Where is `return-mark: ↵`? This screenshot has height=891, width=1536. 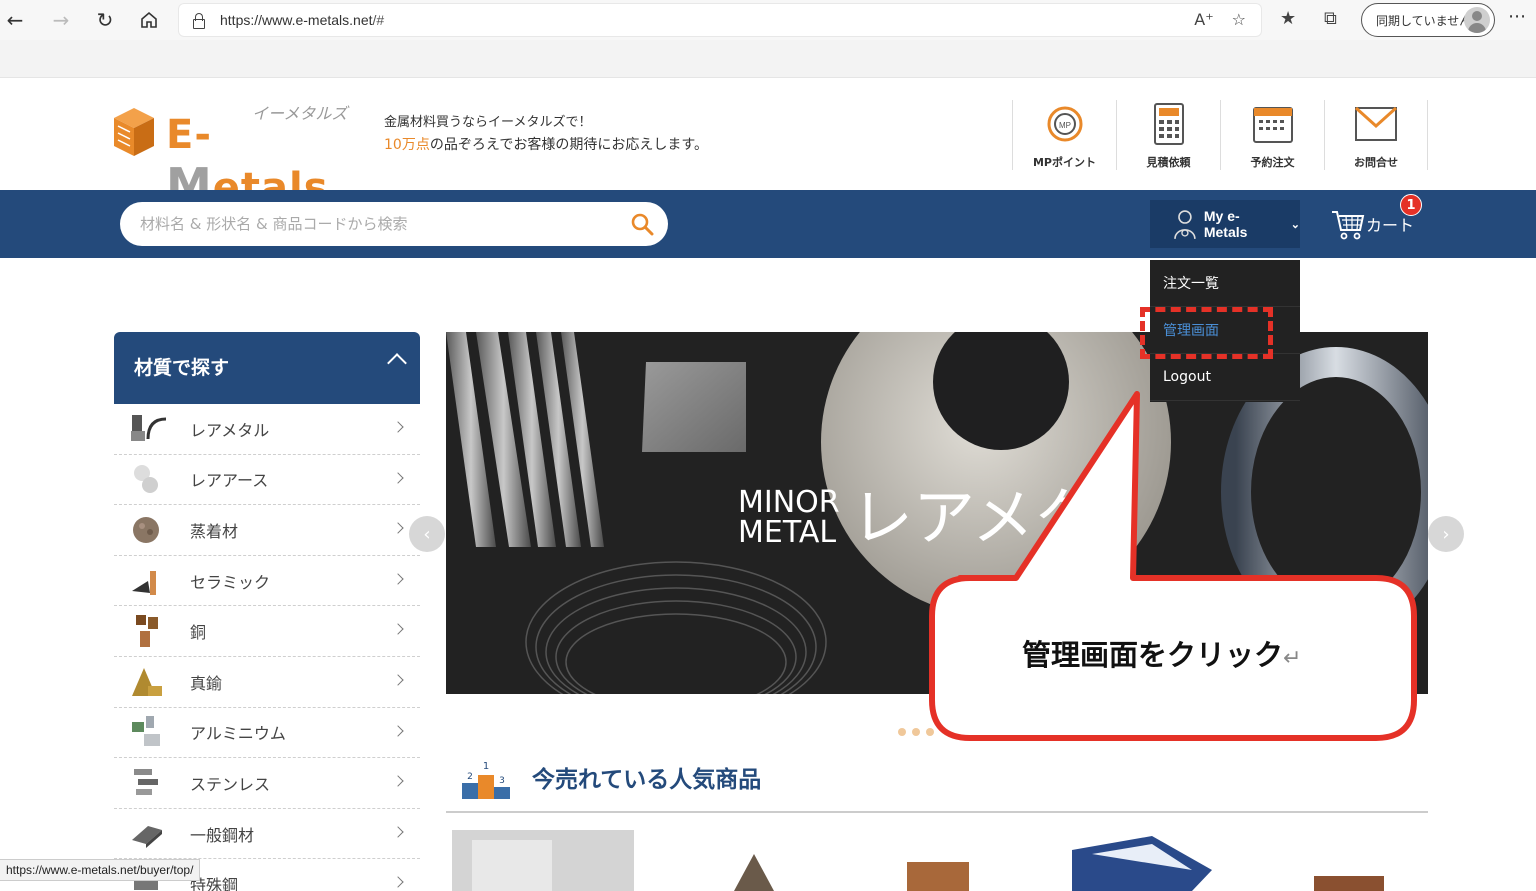 return-mark: ↵ is located at coordinates (1292, 658).